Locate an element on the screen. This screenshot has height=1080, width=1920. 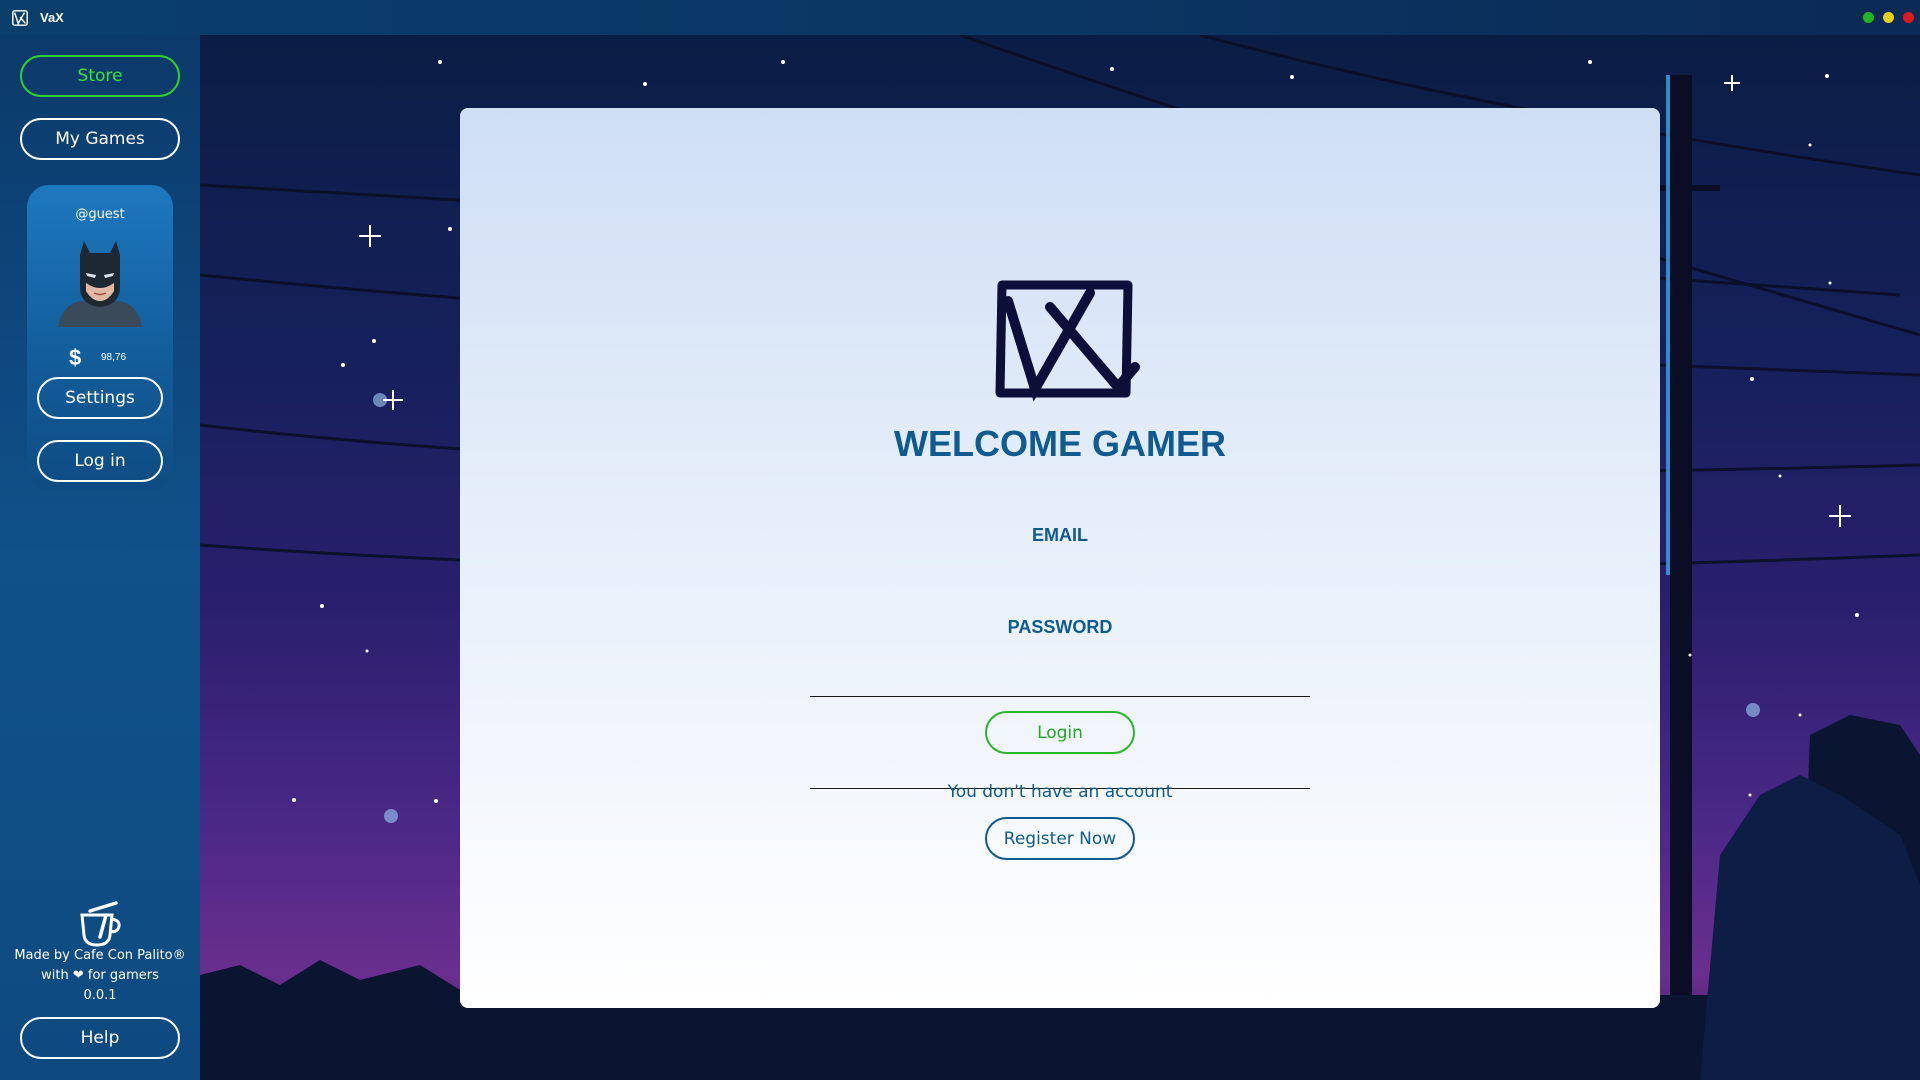
email-label: EMAIL is located at coordinates (1060, 535).